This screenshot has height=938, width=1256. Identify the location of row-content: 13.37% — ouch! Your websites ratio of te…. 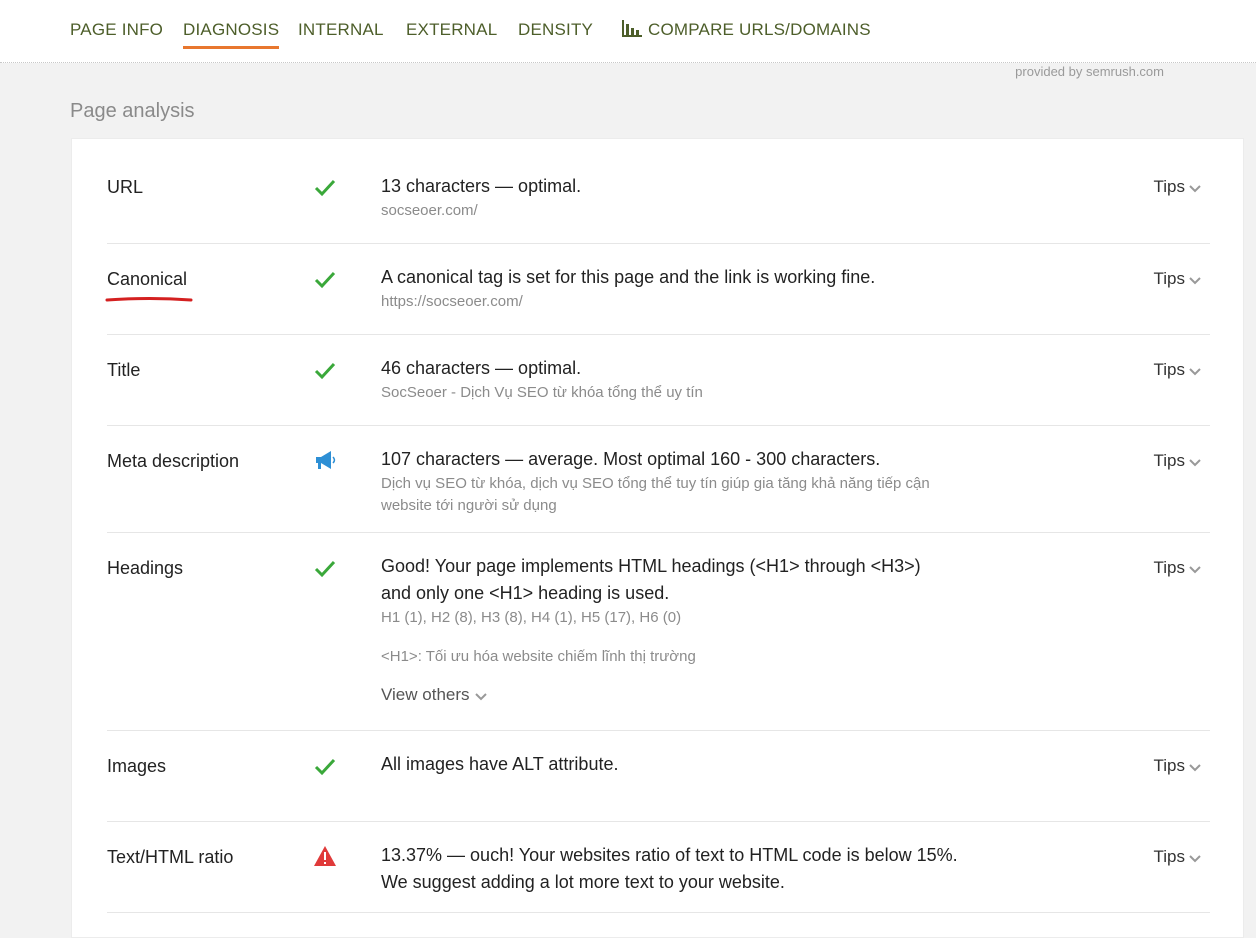
(681, 869).